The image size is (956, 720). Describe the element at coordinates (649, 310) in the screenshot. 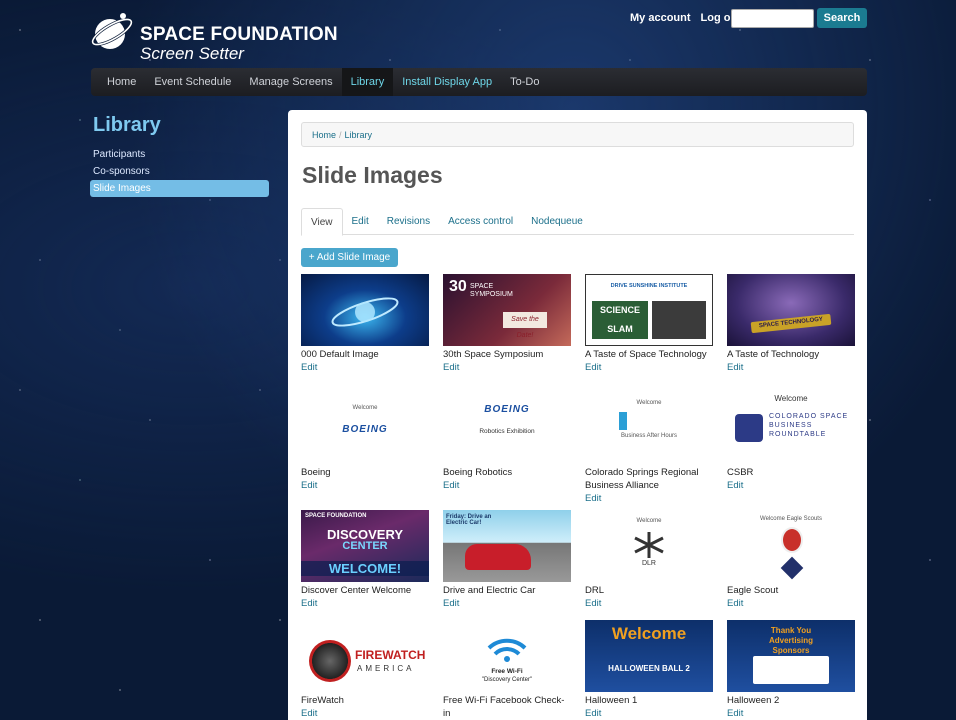

I see `slide-thumbnail: DRIVE SUNSHINE INSTITUTE SCIENCE SLAM` at that location.